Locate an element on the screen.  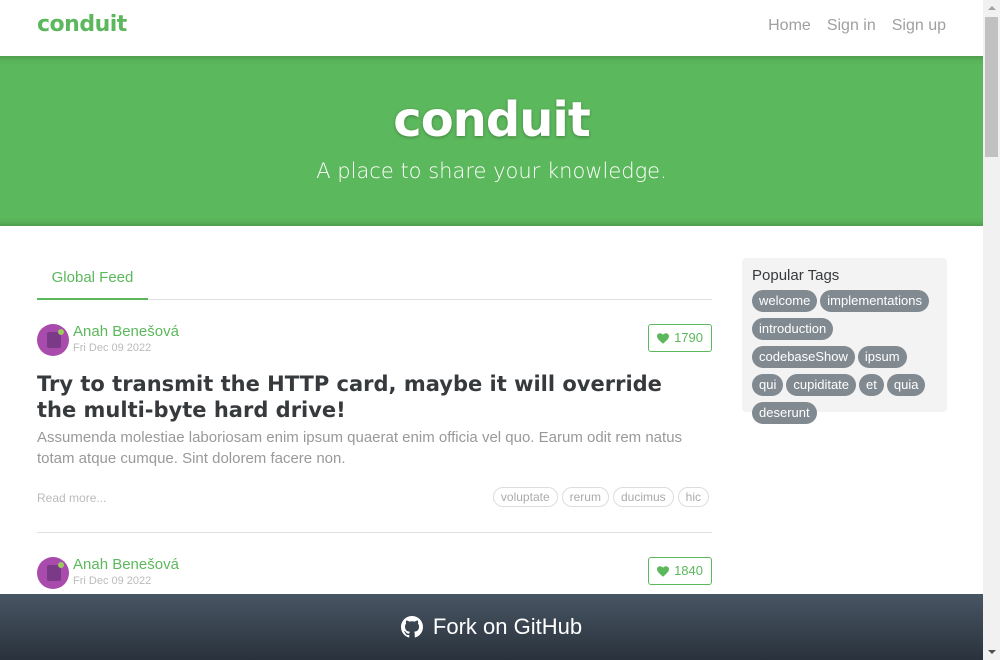
fork-label: Fork on GitHub is located at coordinates (507, 626).